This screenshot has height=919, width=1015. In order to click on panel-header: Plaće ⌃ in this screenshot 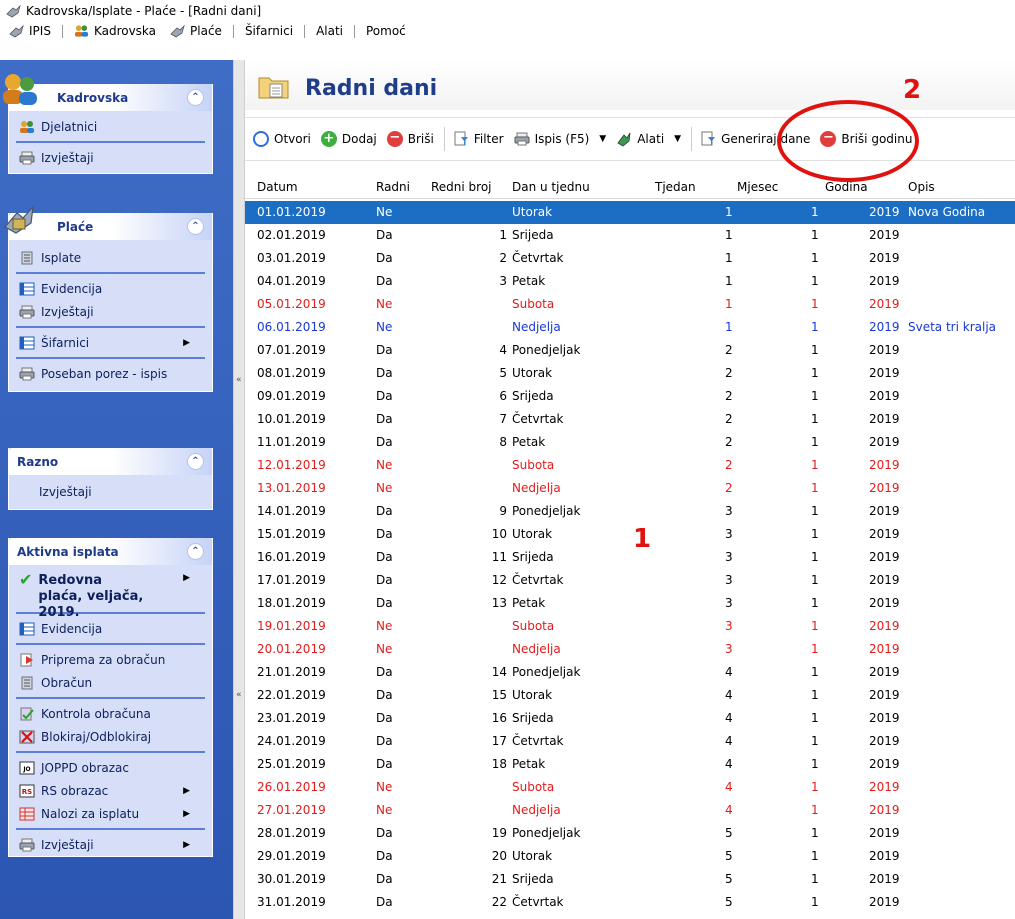, I will do `click(110, 226)`.